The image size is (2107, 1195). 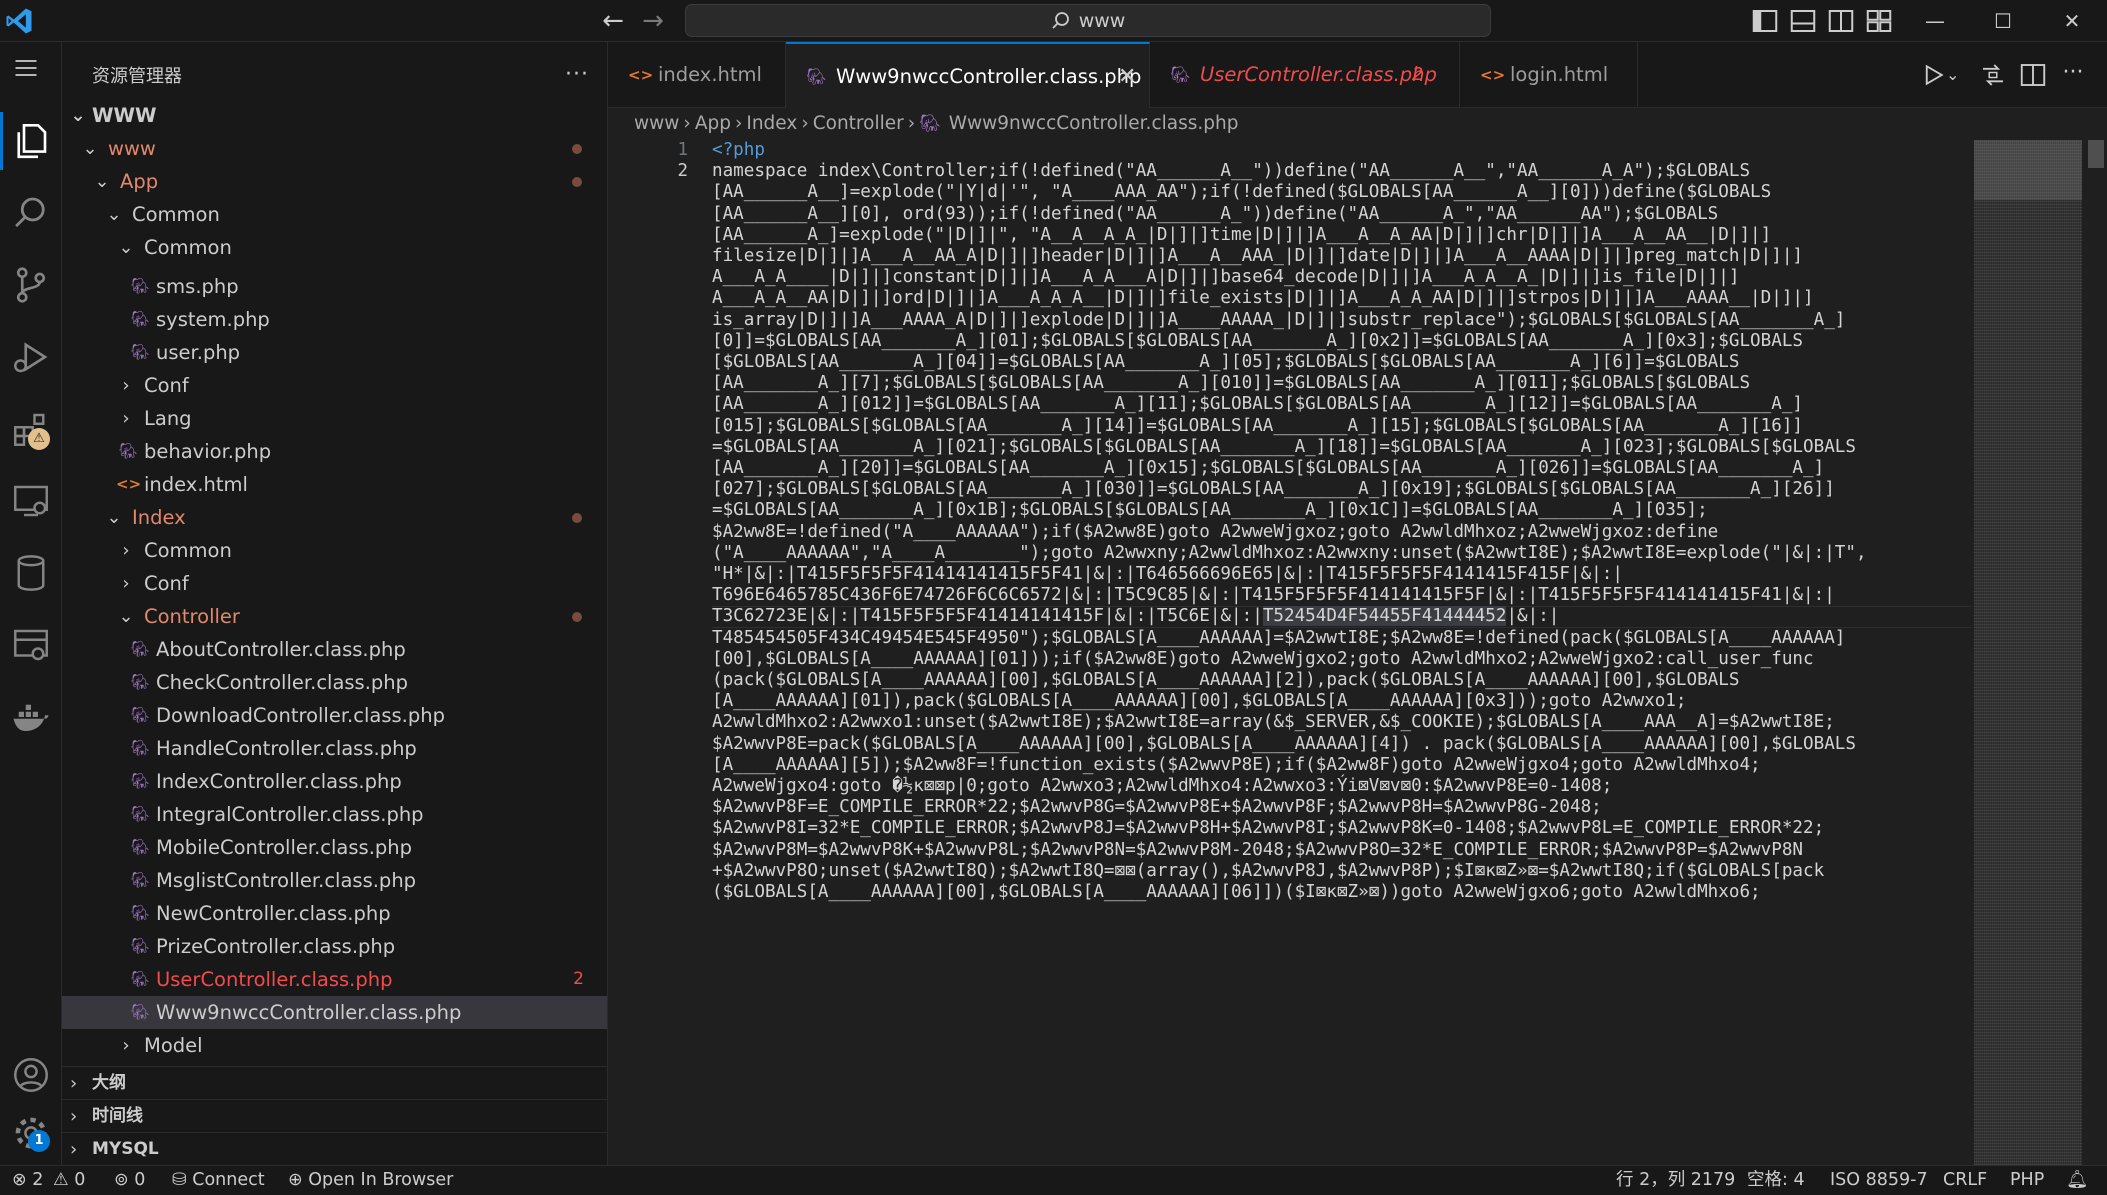 What do you see at coordinates (31, 501) in the screenshot?
I see `remote-explorer-icon` at bounding box center [31, 501].